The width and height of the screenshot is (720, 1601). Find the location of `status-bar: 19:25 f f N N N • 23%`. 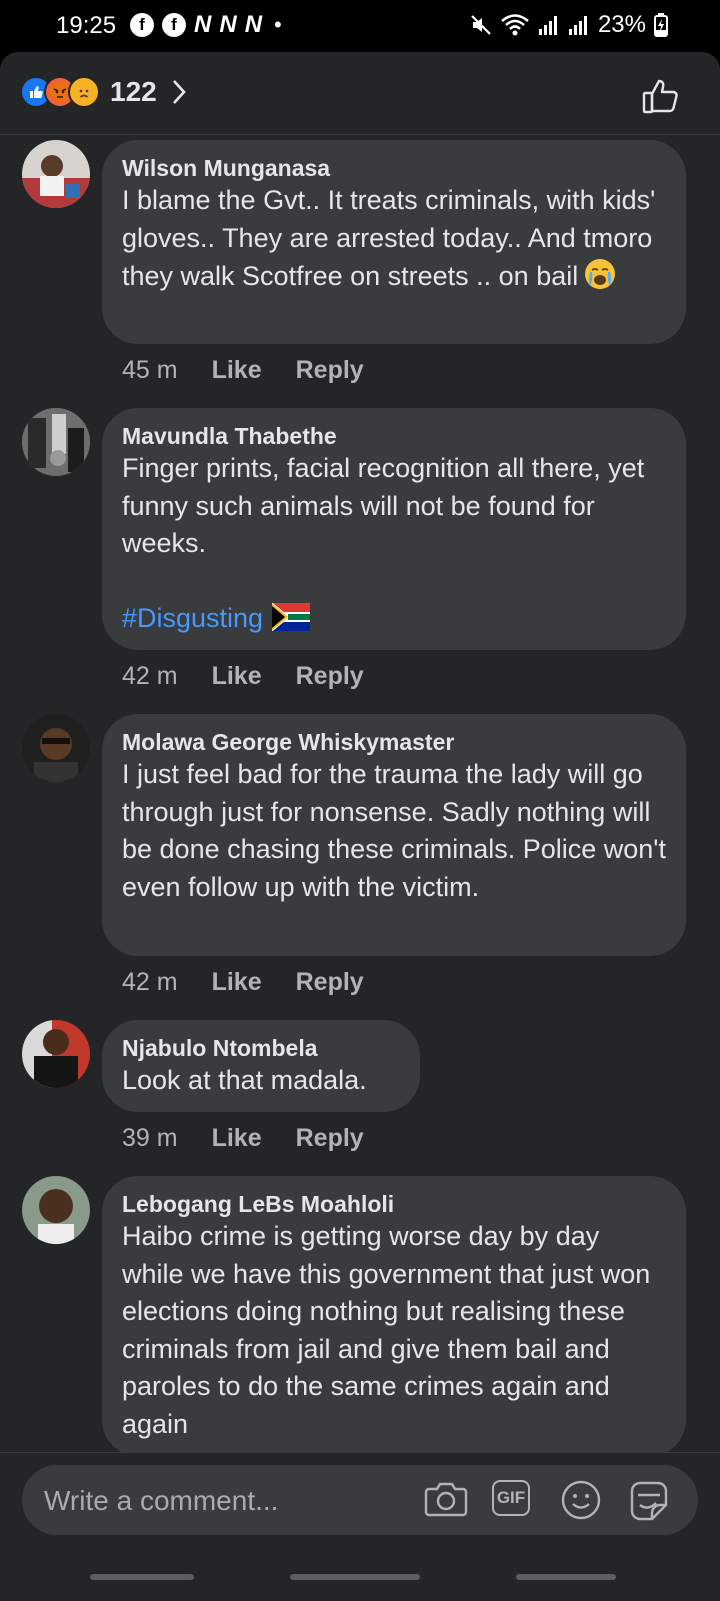

status-bar: 19:25 f f N N N • 23% is located at coordinates (360, 26).